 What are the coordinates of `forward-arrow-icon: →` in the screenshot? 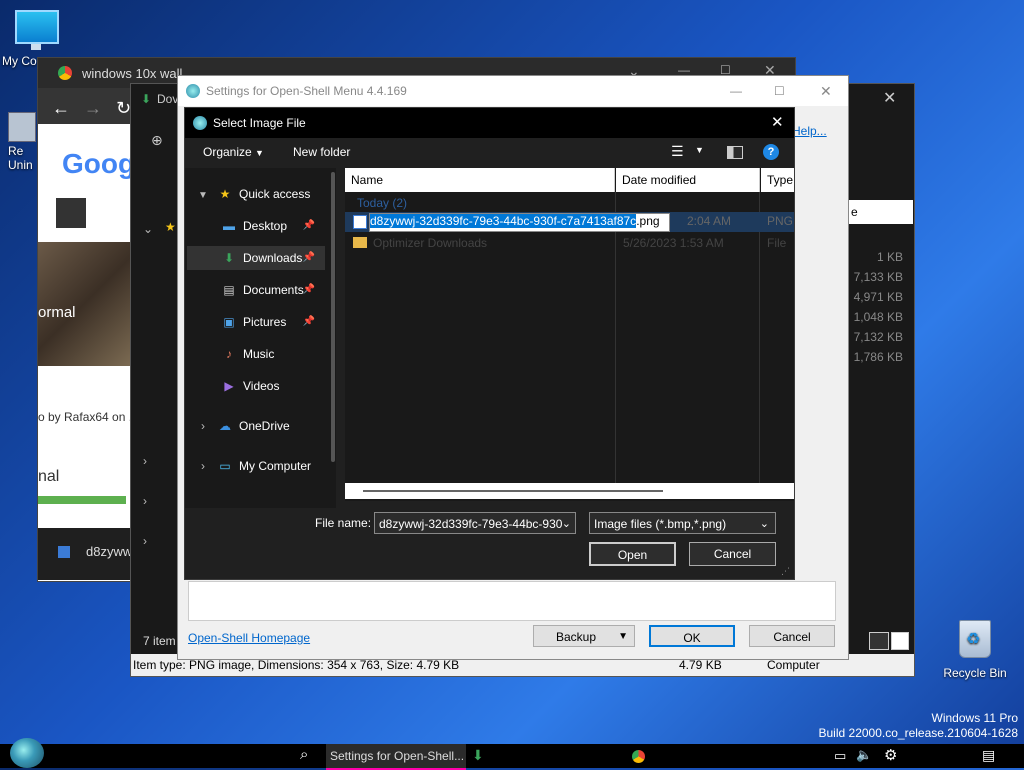 It's located at (93, 108).